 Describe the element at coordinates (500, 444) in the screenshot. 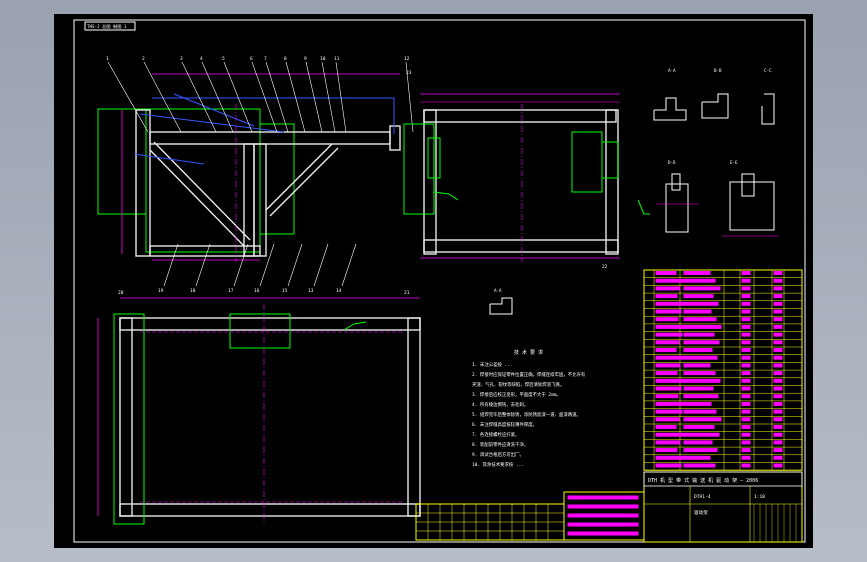

I see `note-line-8: 8. 装配前零件应清洗干净。` at that location.